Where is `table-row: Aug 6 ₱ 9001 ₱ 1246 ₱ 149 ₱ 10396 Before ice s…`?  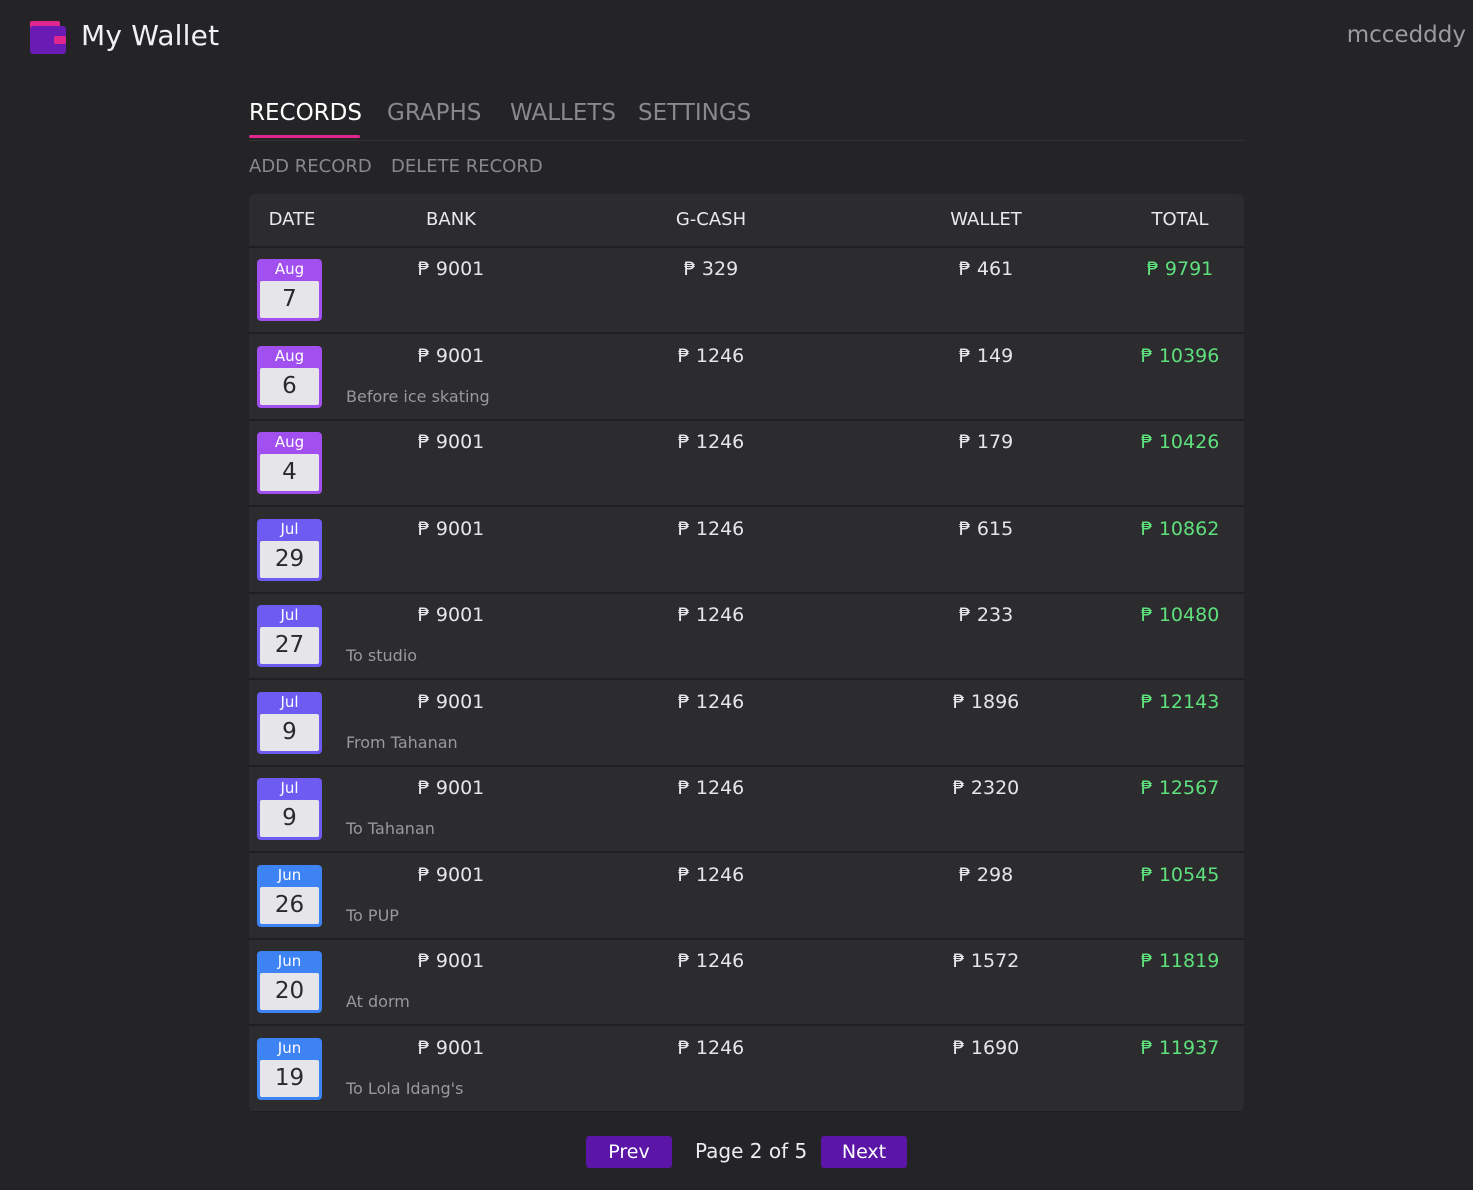
table-row: Aug 6 ₱ 9001 ₱ 1246 ₱ 149 ₱ 10396 Before ice s… is located at coordinates (746, 378).